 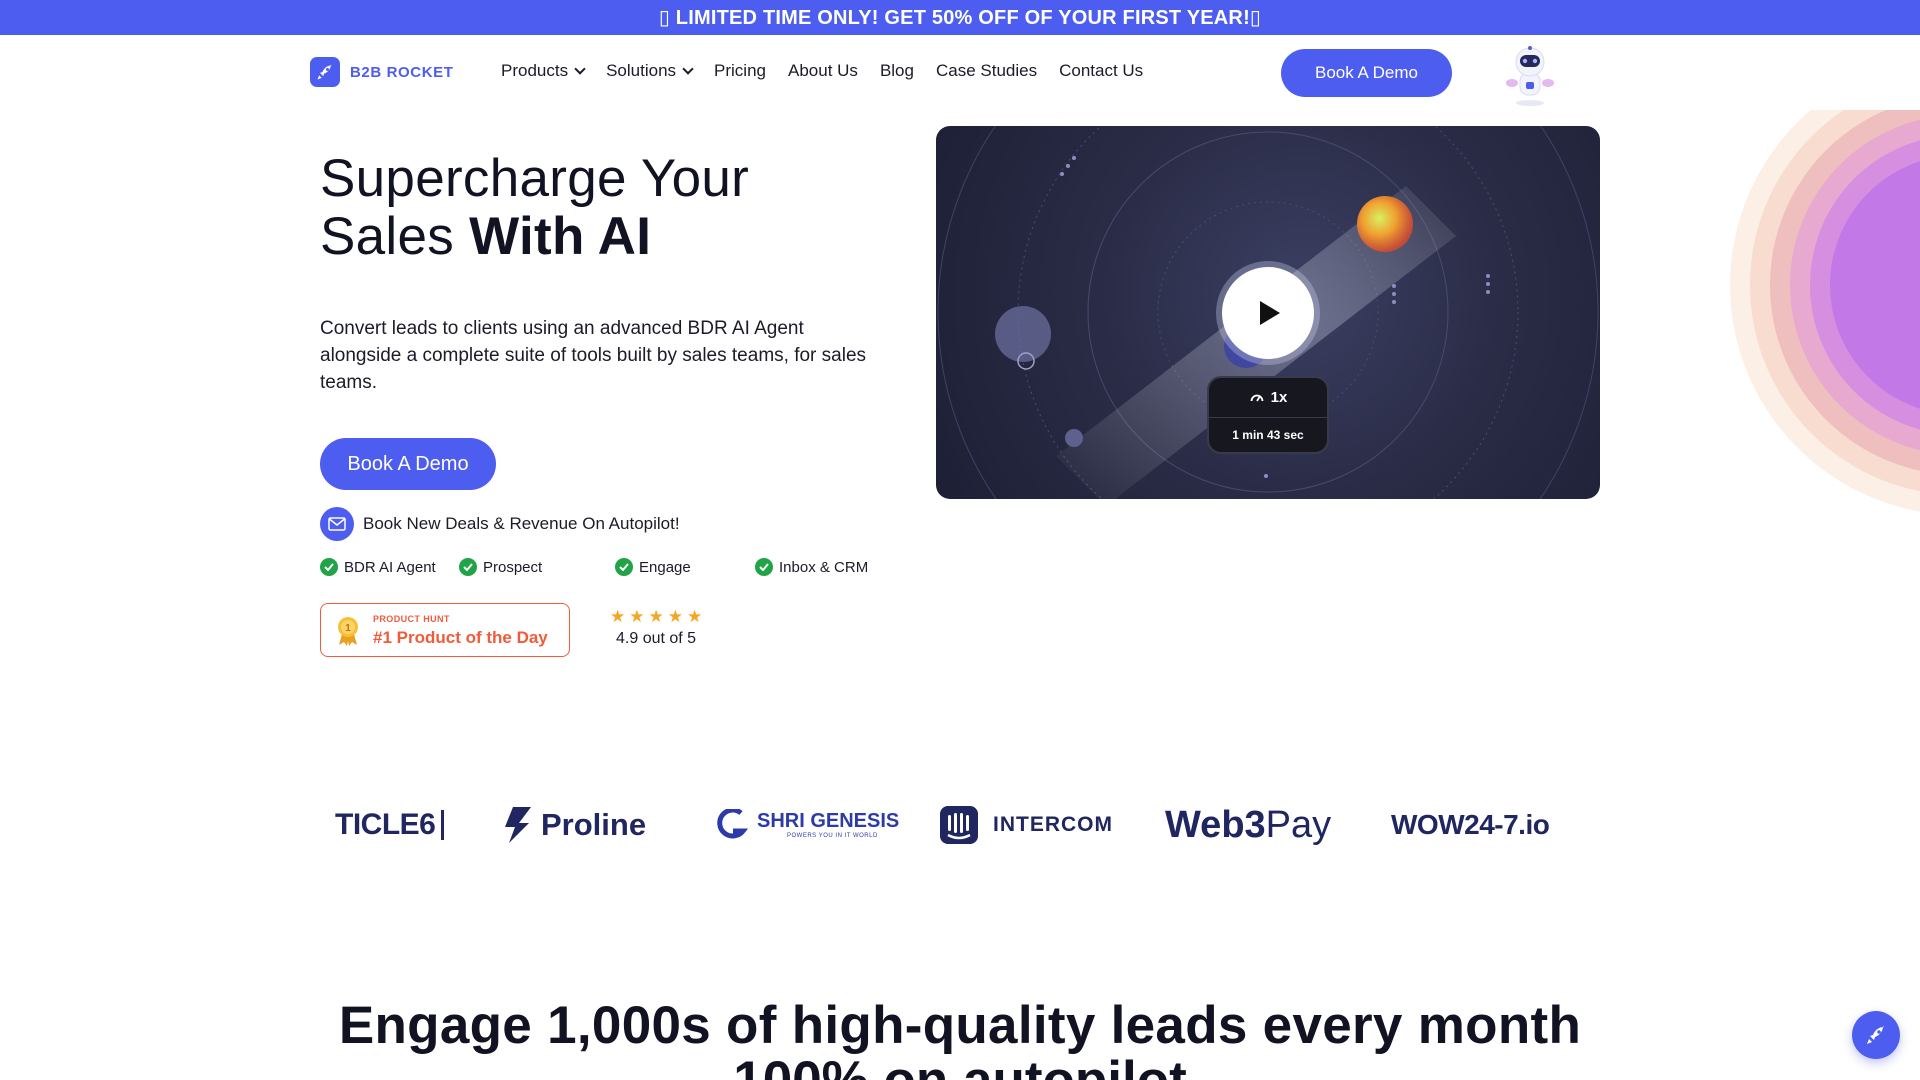 I want to click on mail-icon, so click(x=337, y=524).